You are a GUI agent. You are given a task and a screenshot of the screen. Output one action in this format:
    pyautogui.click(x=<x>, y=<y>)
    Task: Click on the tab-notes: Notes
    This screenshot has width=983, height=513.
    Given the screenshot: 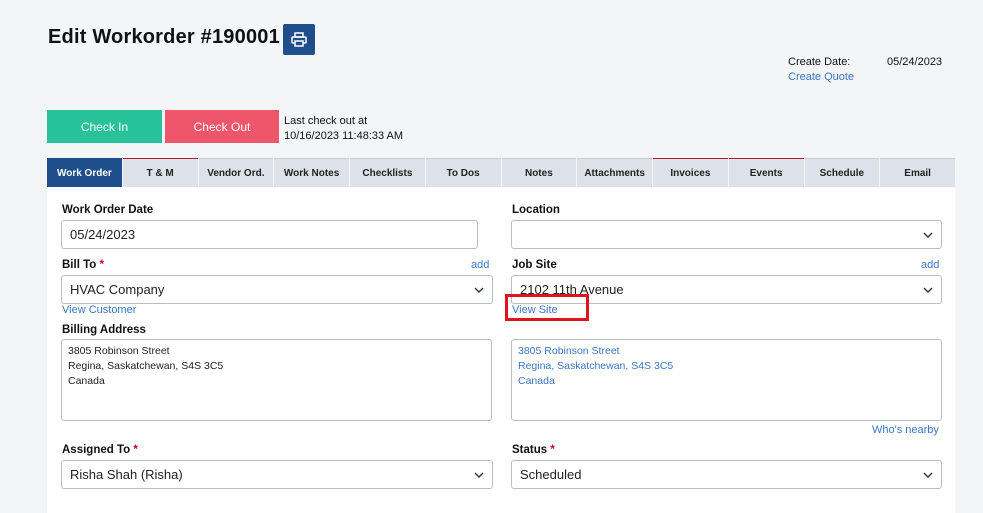 What is the action you would take?
    pyautogui.click(x=539, y=172)
    